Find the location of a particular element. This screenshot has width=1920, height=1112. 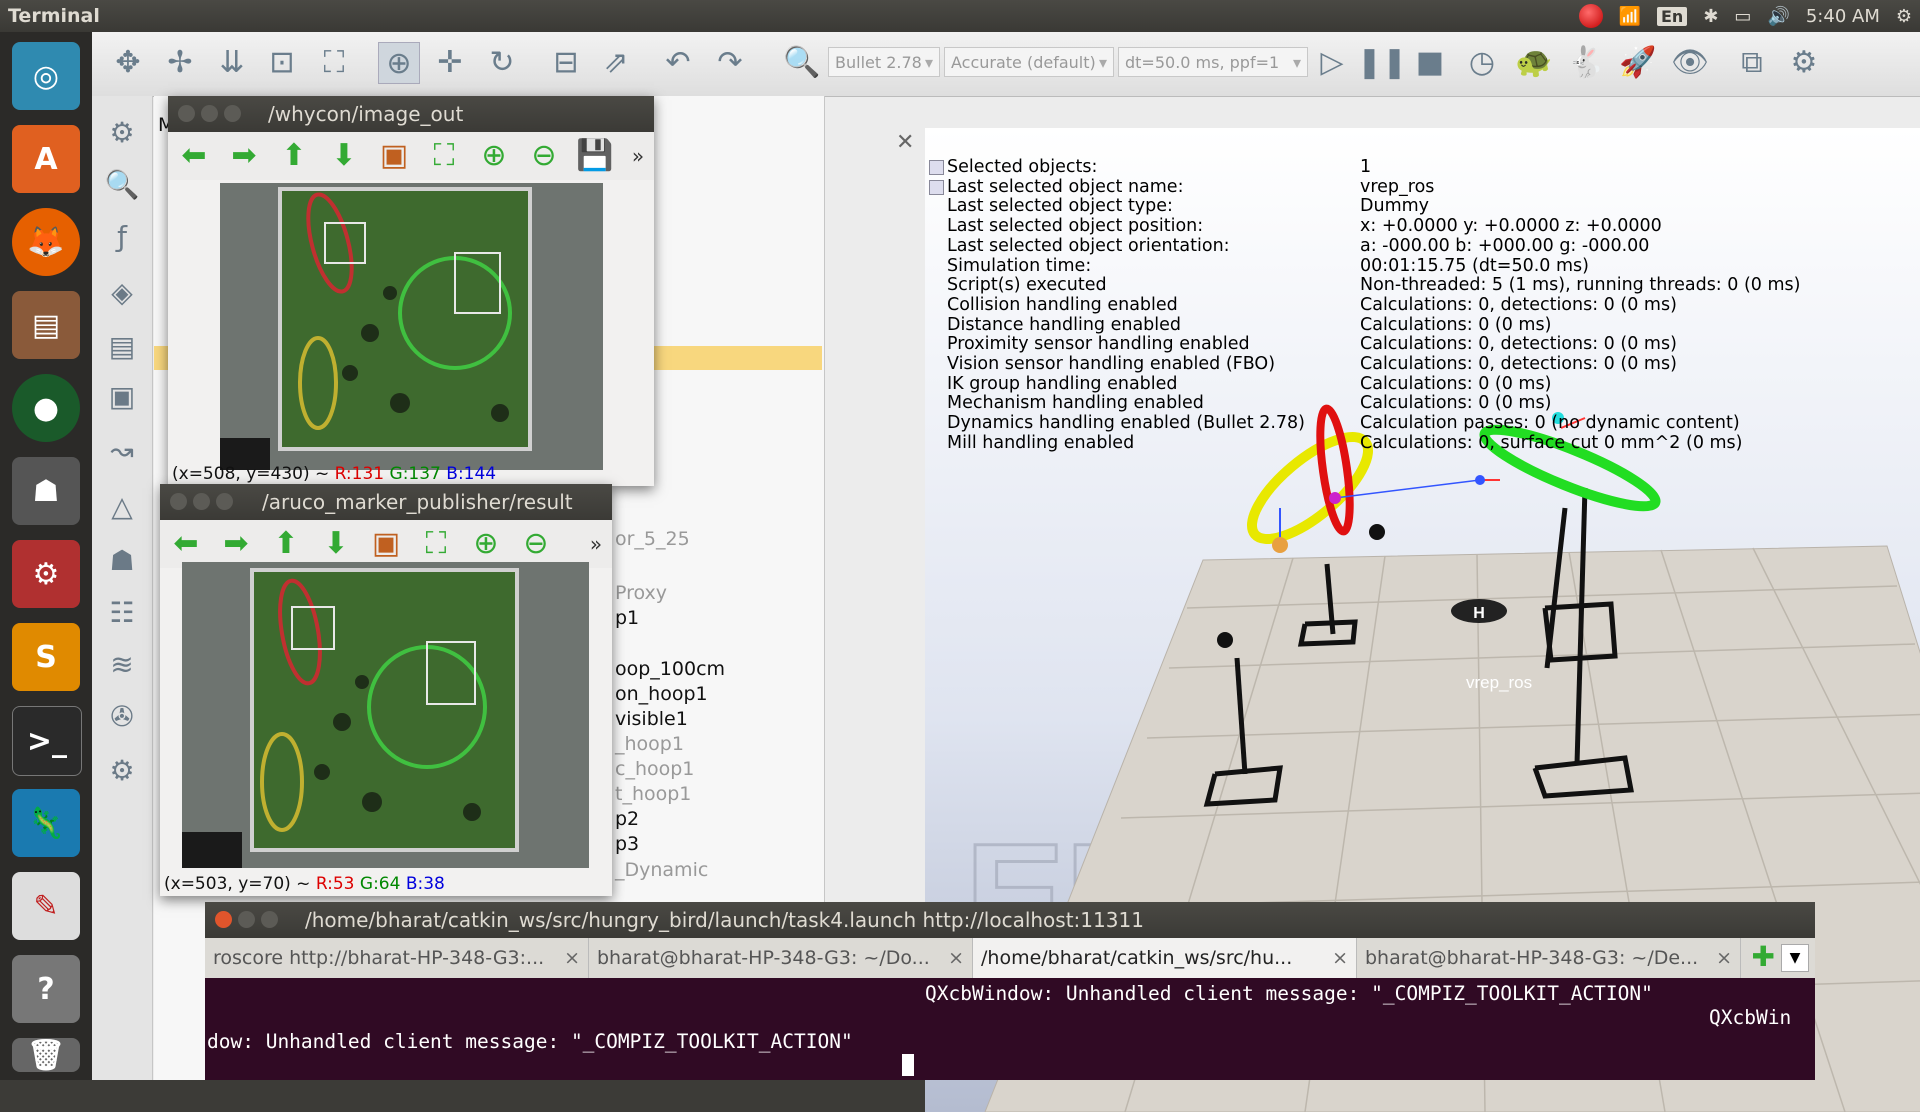

dynamics-icon: 🔍 is located at coordinates (802, 62).